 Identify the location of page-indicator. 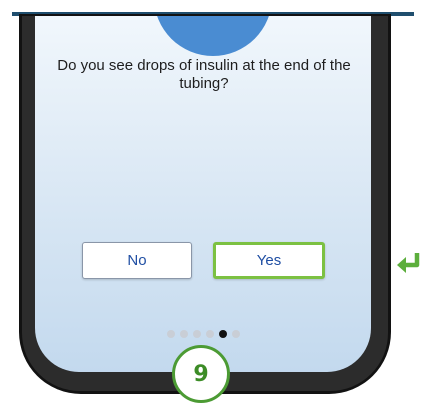
(203, 334).